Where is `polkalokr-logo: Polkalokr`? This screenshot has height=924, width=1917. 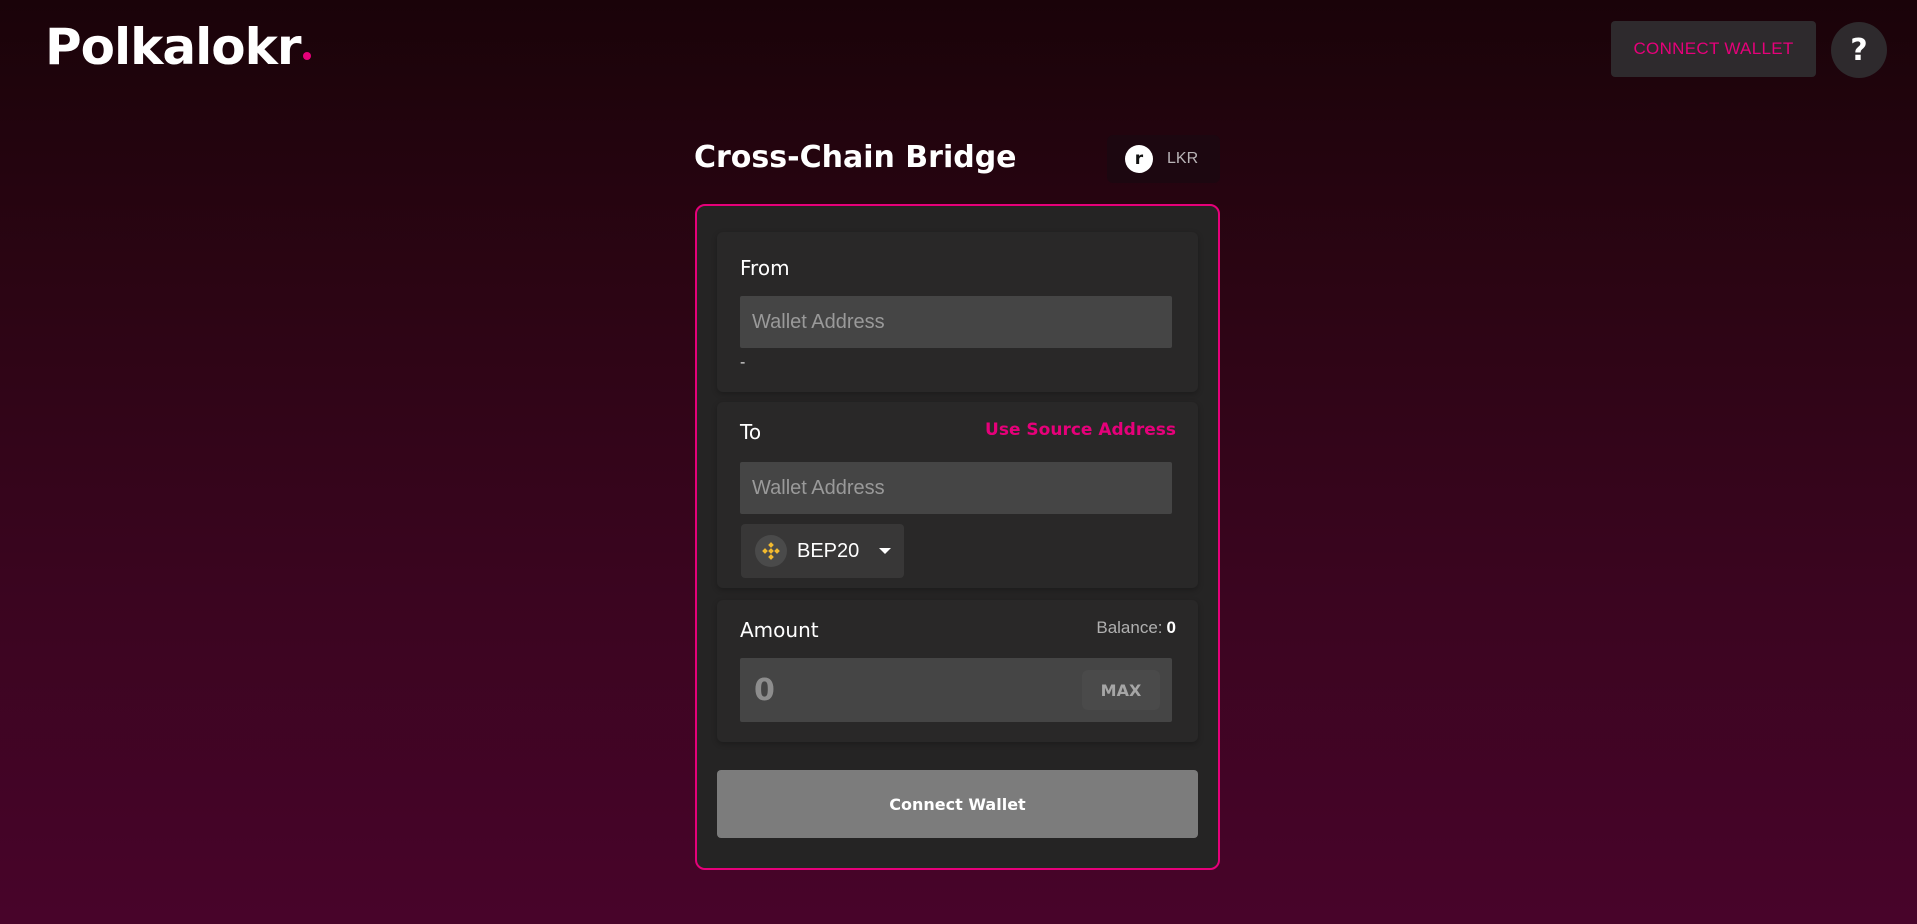
polkalokr-logo: Polkalokr is located at coordinates (178, 47).